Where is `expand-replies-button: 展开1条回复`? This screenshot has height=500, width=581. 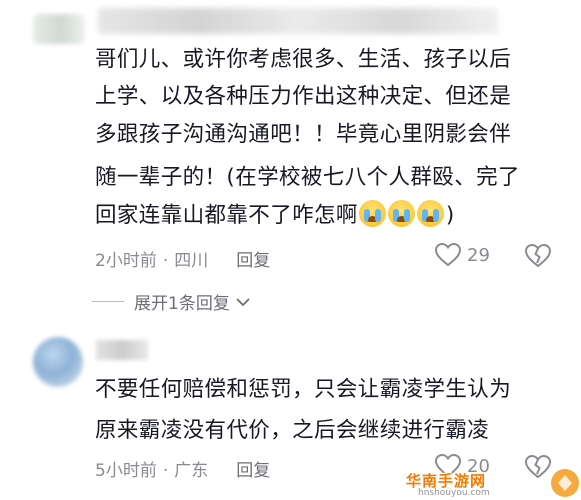 expand-replies-button: 展开1条回复 is located at coordinates (171, 301).